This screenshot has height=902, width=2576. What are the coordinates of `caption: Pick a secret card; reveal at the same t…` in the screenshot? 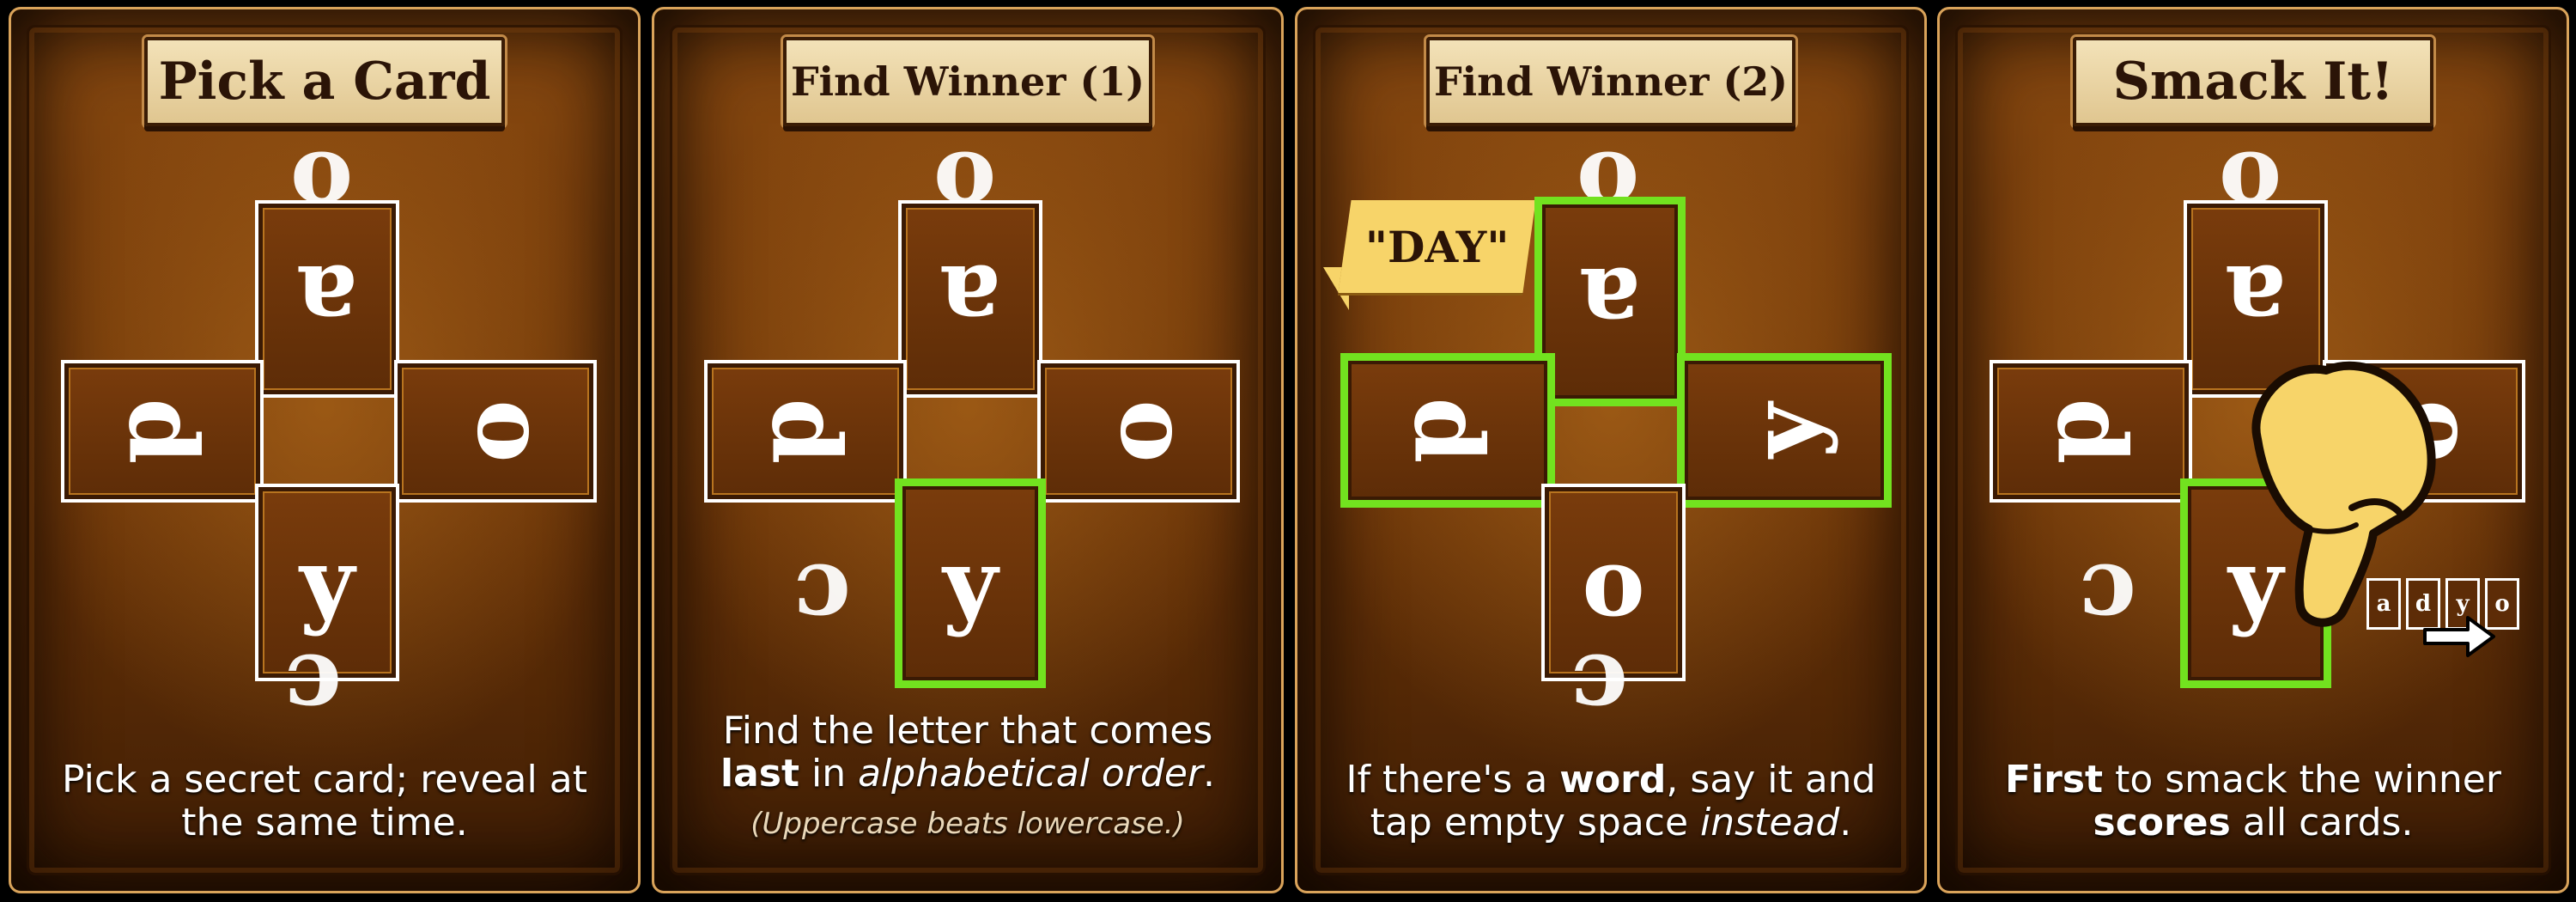 It's located at (324, 801).